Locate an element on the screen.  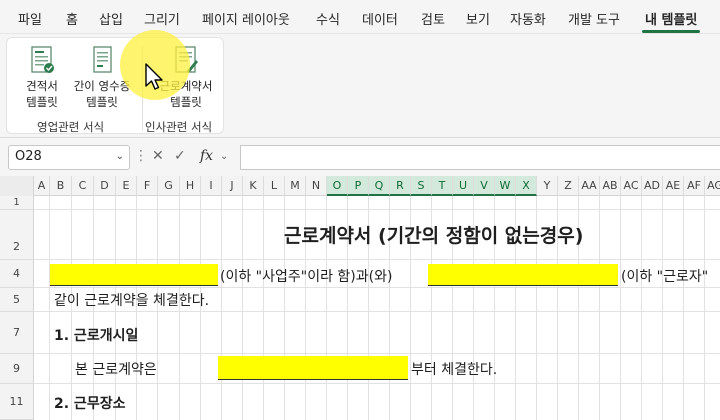
fx-dropdown-icon: ⌄ is located at coordinates (224, 156).